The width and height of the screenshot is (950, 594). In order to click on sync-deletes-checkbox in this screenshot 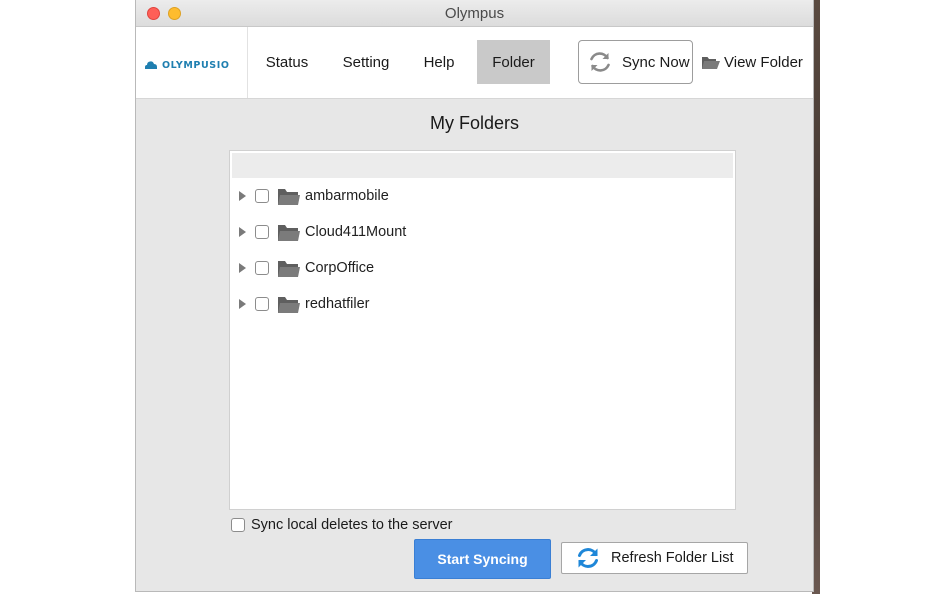, I will do `click(238, 525)`.